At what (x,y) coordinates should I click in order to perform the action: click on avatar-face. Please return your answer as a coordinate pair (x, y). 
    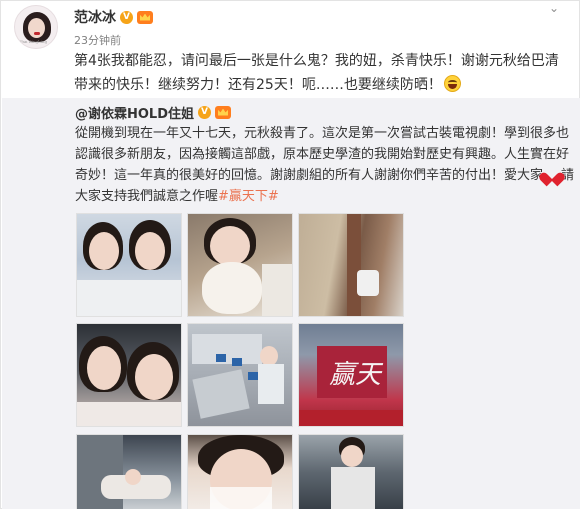
    Looking at the image, I should click on (36, 28).